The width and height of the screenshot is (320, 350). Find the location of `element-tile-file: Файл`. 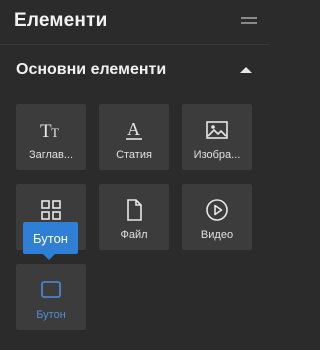

element-tile-file: Файл is located at coordinates (134, 217).